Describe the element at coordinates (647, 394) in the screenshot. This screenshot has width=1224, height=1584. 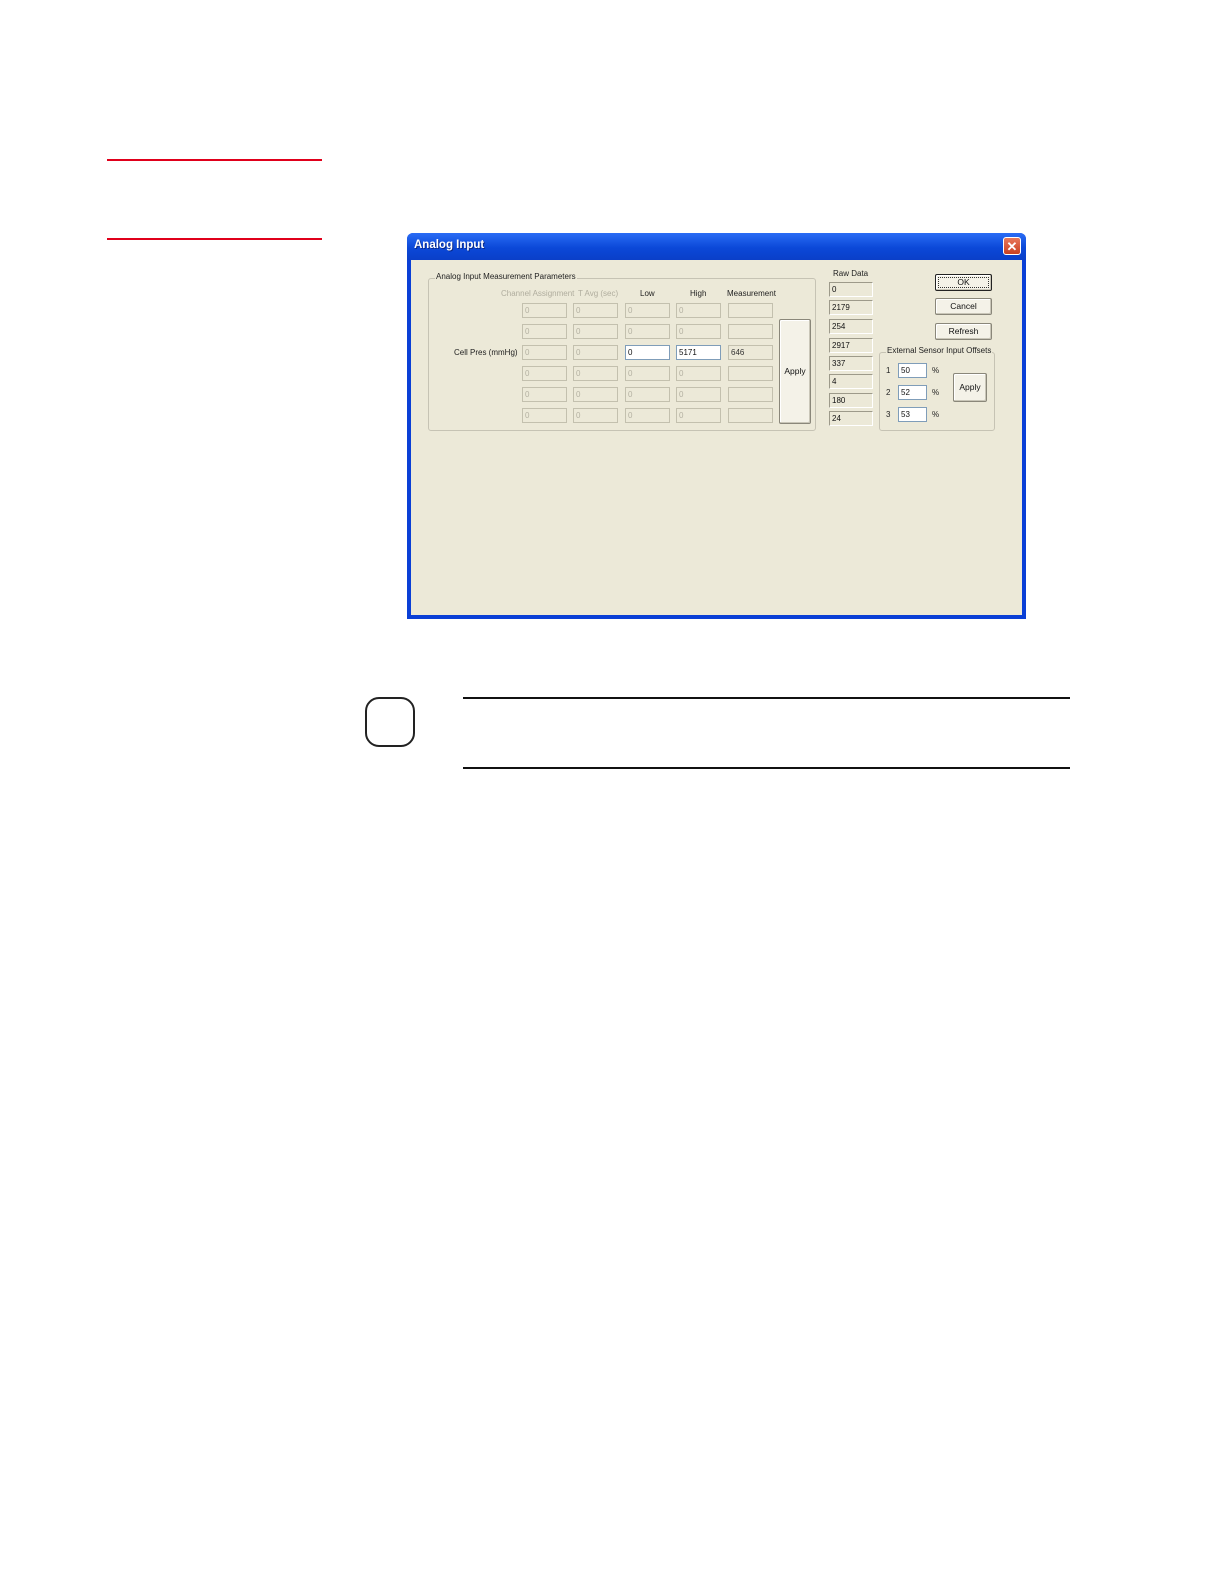
I see `row5-low-field: 0` at that location.